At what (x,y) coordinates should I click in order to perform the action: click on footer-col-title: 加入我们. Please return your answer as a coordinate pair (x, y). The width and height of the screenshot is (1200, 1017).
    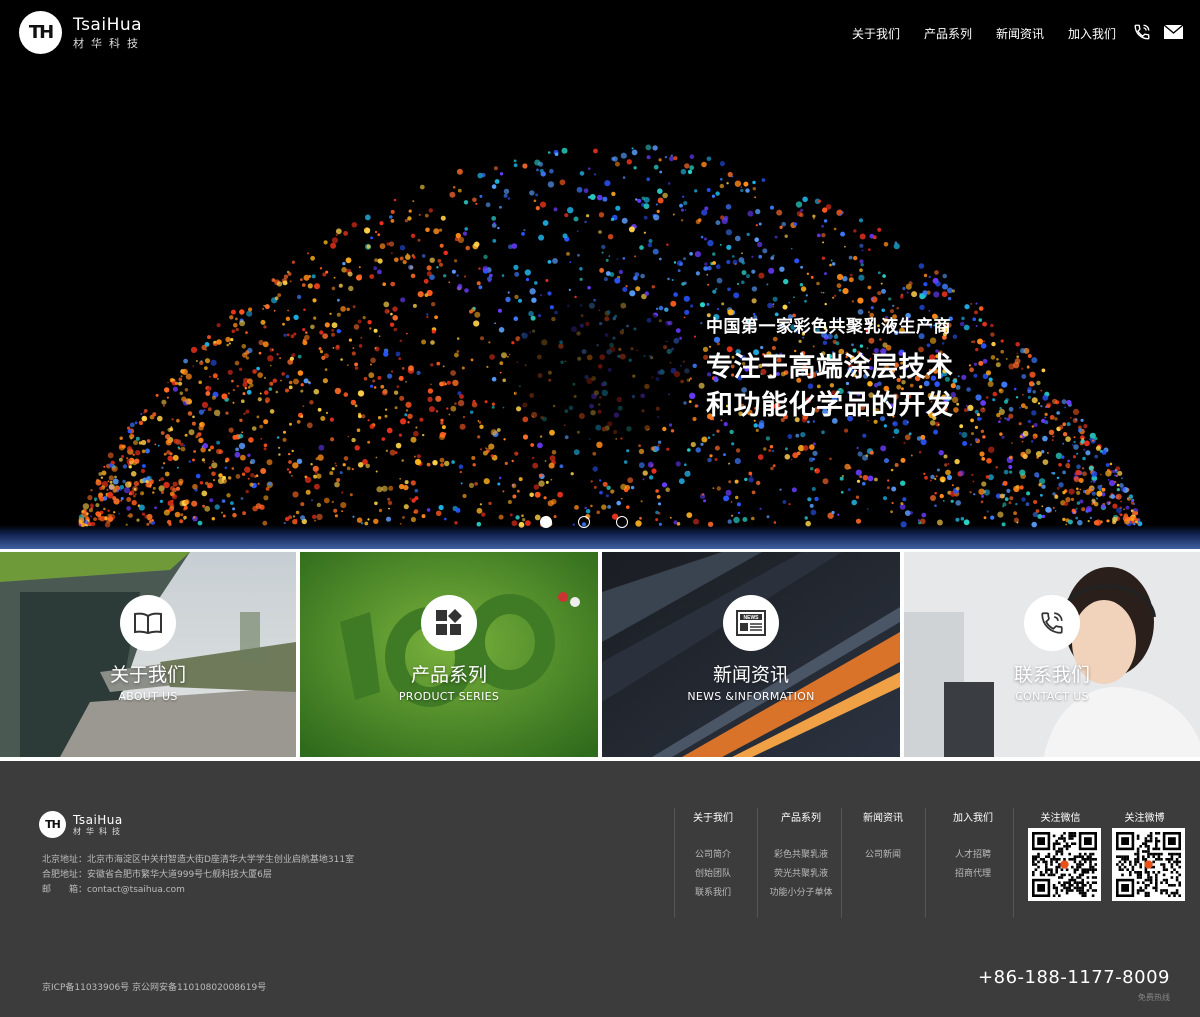
    Looking at the image, I should click on (973, 818).